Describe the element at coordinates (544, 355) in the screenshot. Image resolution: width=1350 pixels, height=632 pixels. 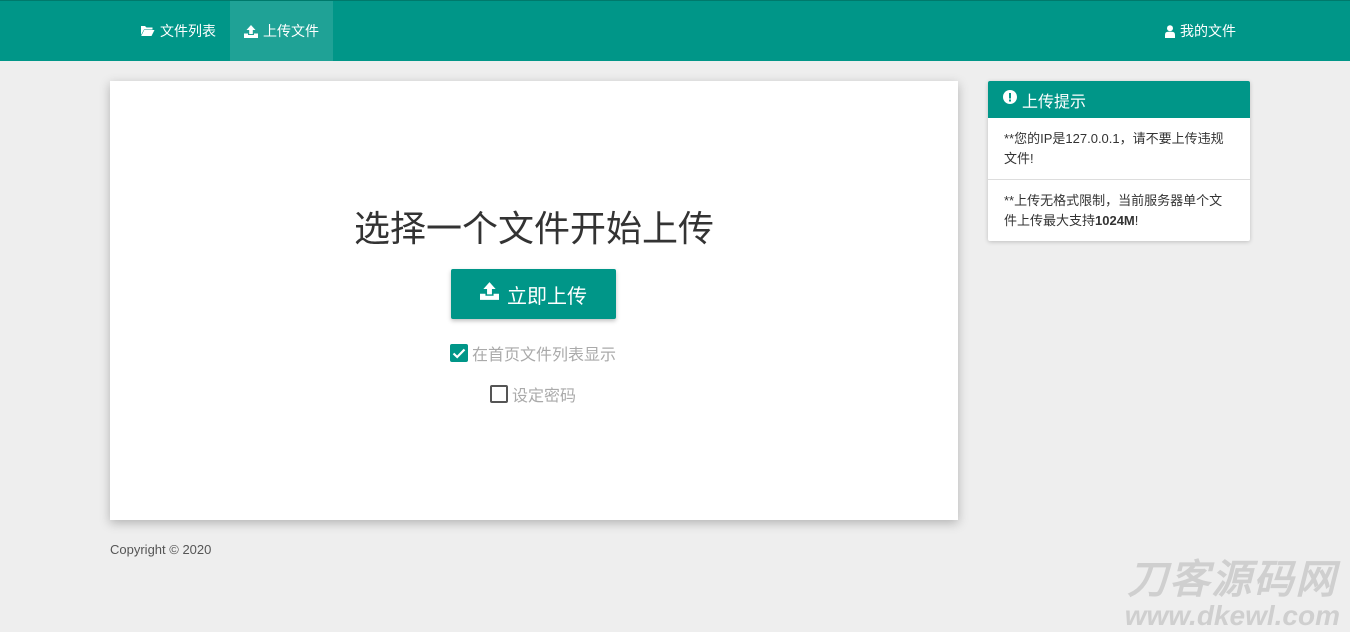
I see `show-on-homepage-label: 在首页文件列表显示` at that location.